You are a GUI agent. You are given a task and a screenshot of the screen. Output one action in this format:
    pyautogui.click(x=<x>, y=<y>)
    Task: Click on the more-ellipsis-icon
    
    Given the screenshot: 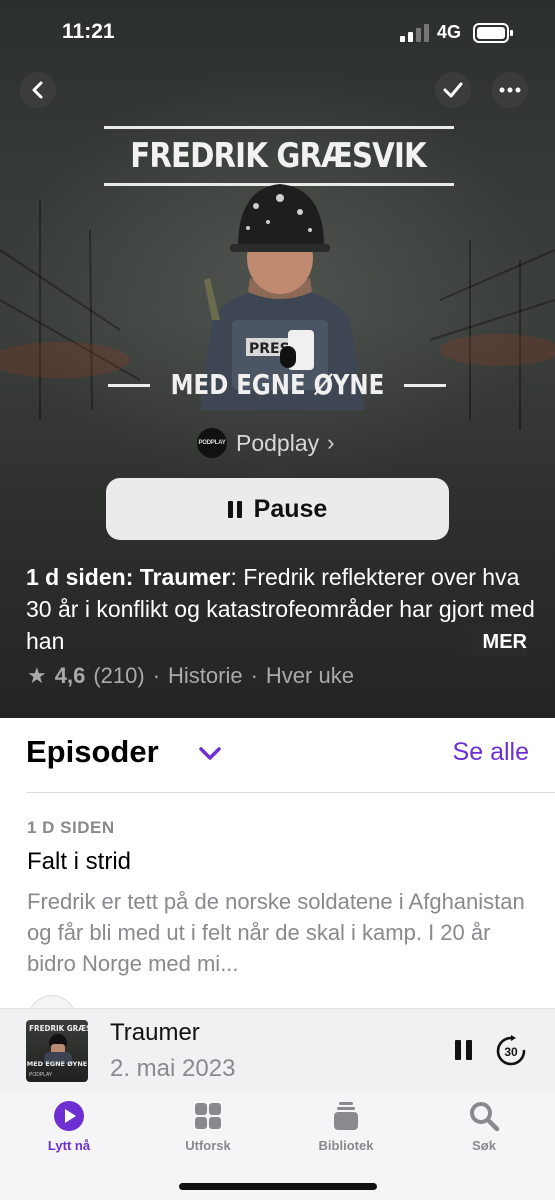 What is the action you would take?
    pyautogui.click(x=510, y=90)
    